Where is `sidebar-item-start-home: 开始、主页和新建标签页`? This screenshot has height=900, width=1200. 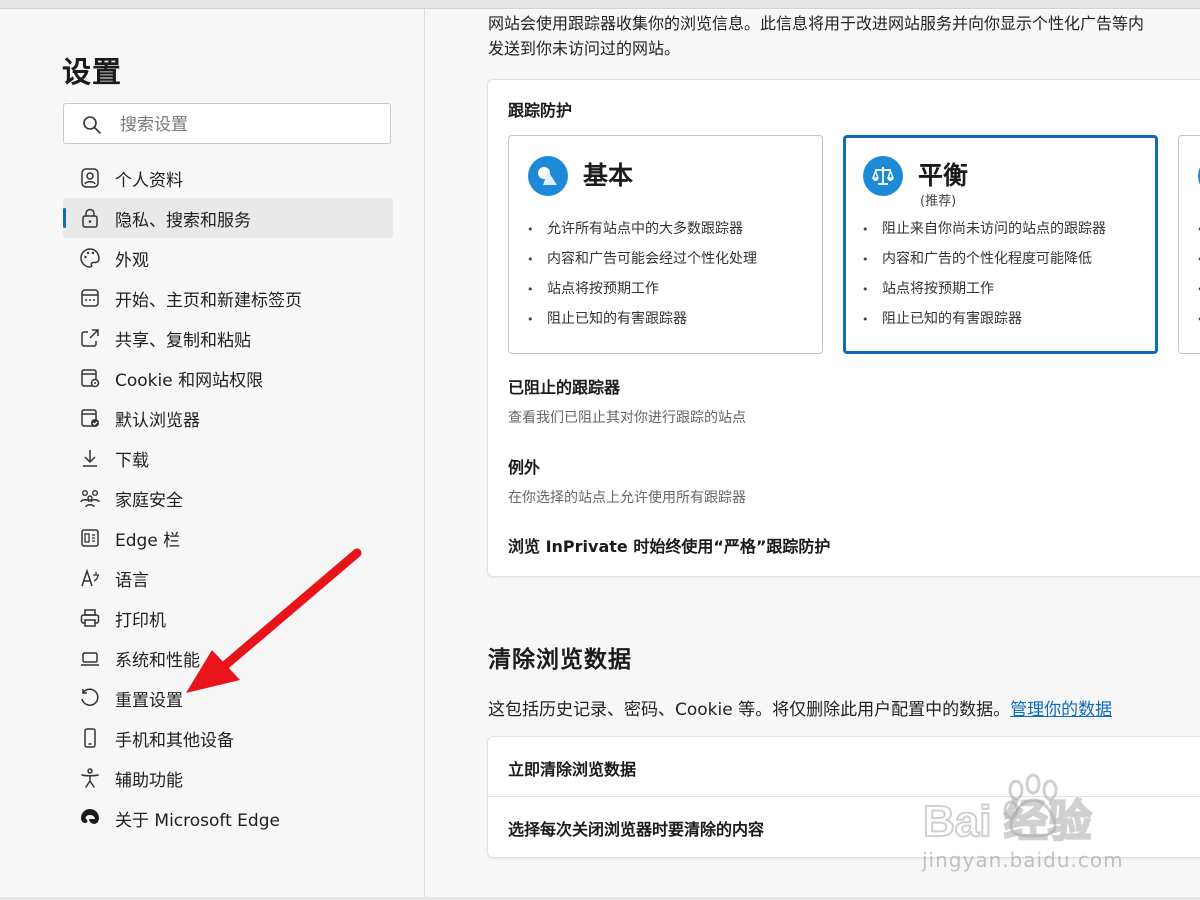 sidebar-item-start-home: 开始、主页和新建标签页 is located at coordinates (228, 298).